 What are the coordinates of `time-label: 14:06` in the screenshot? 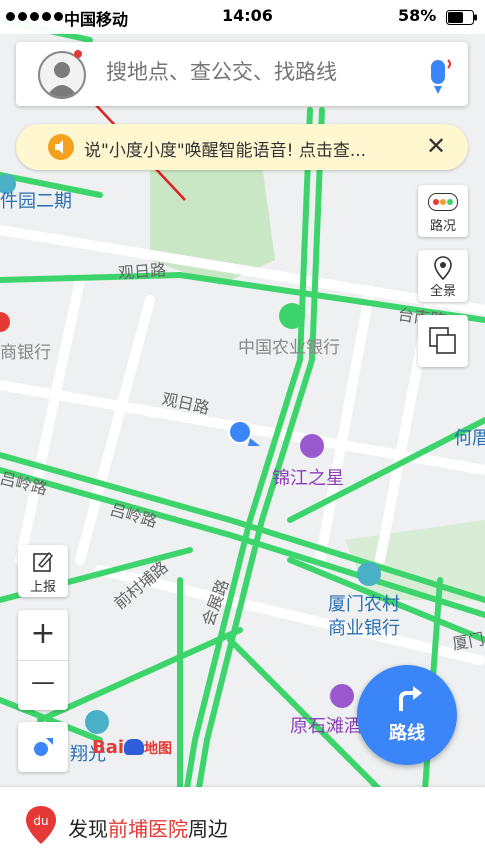 It's located at (247, 15).